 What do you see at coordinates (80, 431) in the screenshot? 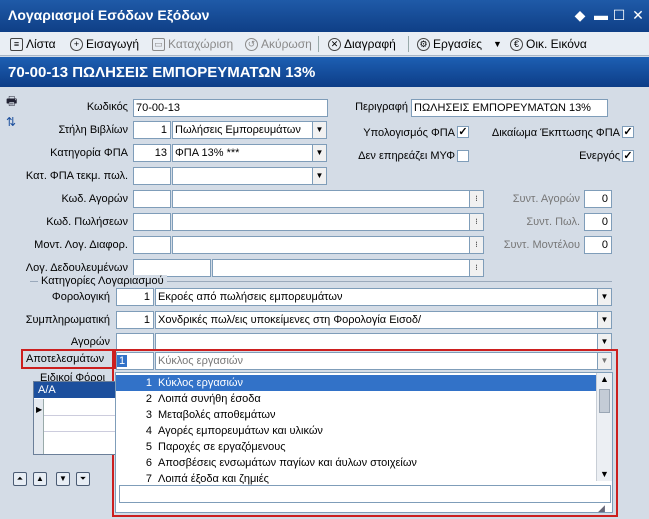
I see `grid-line` at bounding box center [80, 431].